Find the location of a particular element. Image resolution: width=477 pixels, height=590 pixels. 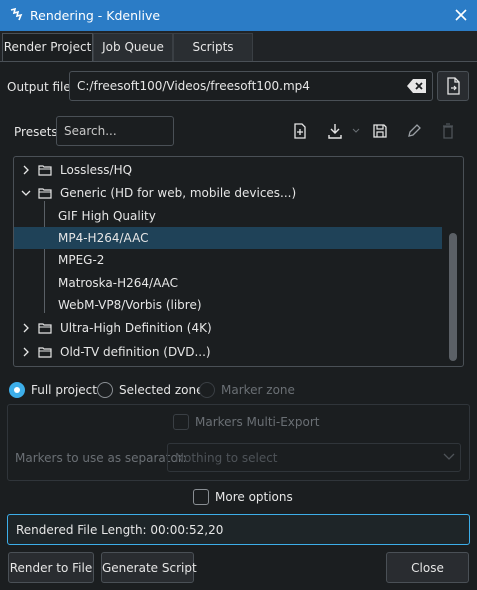

tree-preset-matroska: Matroska-H264/AAC is located at coordinates (228, 283).